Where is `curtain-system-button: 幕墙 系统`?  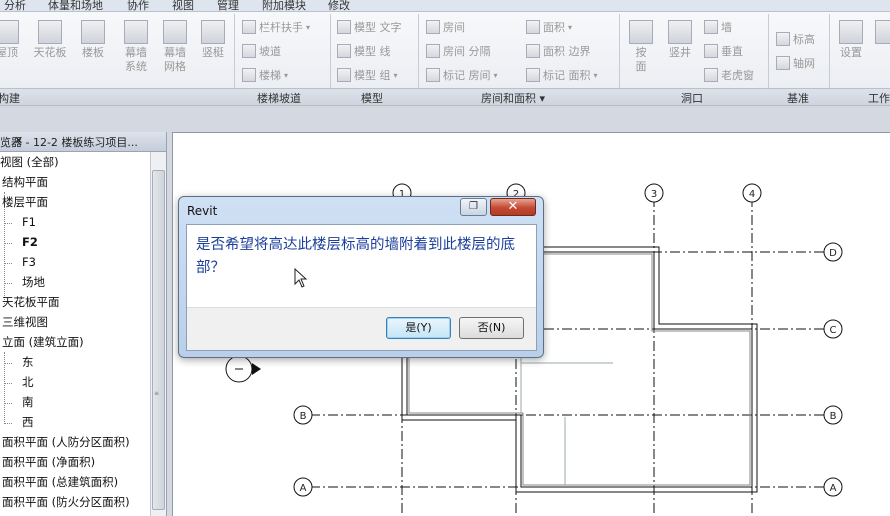
curtain-system-button: 幕墙 系统 is located at coordinates (136, 47).